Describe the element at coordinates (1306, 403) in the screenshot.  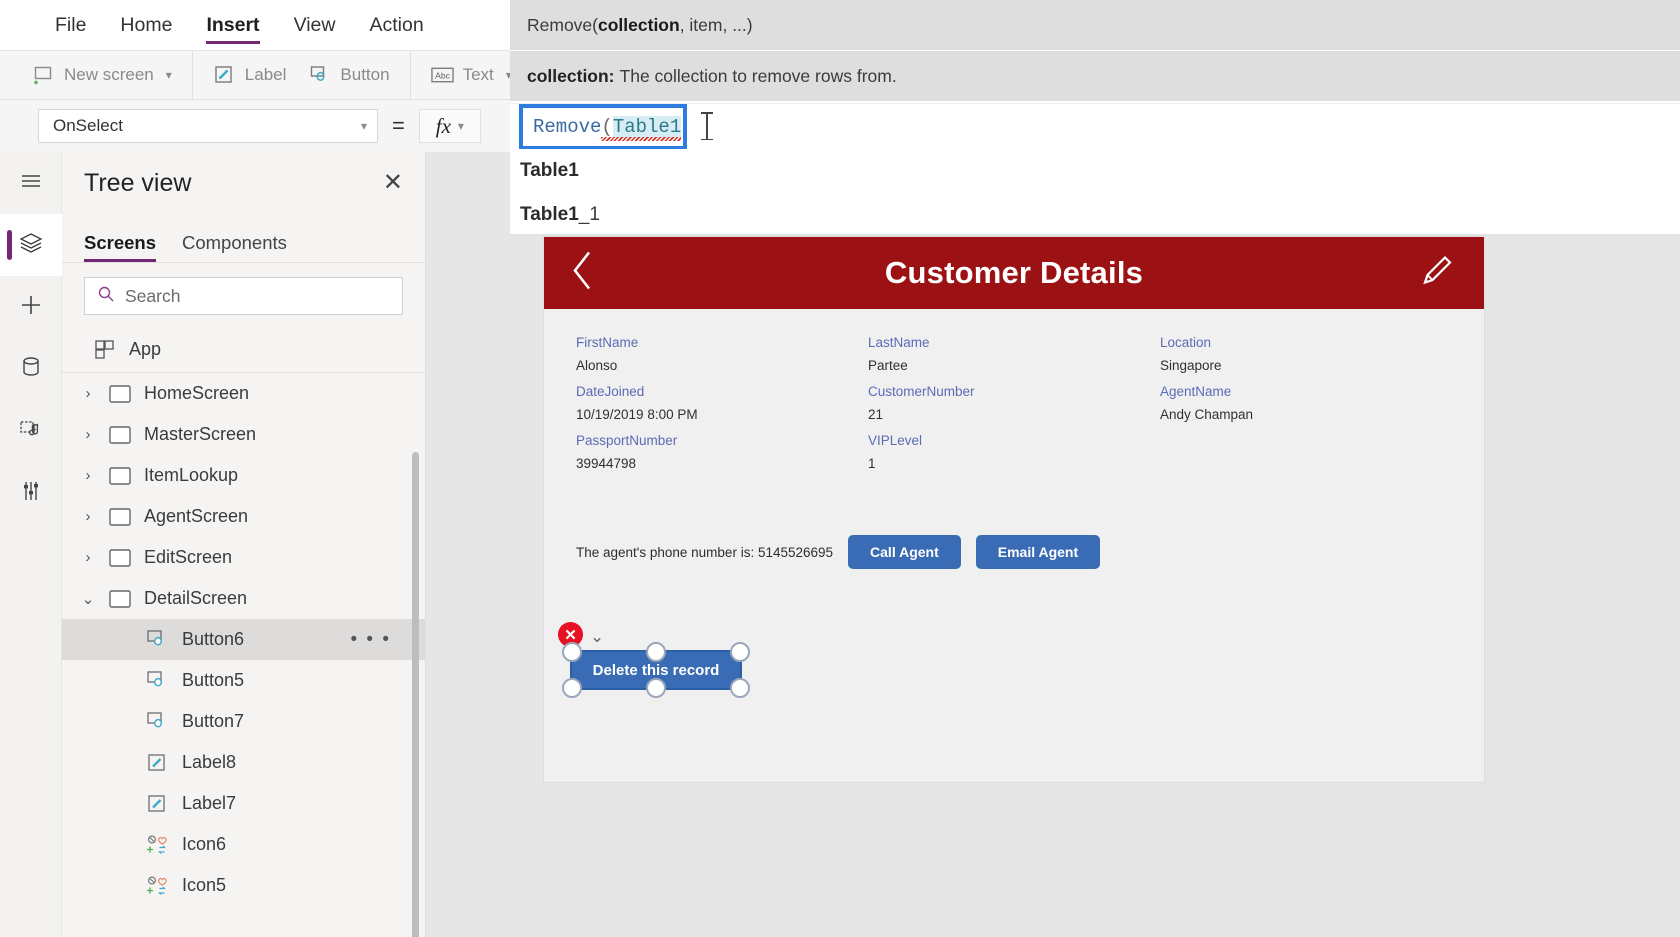
I see `field-agentname: AgentName Andy Champan` at that location.